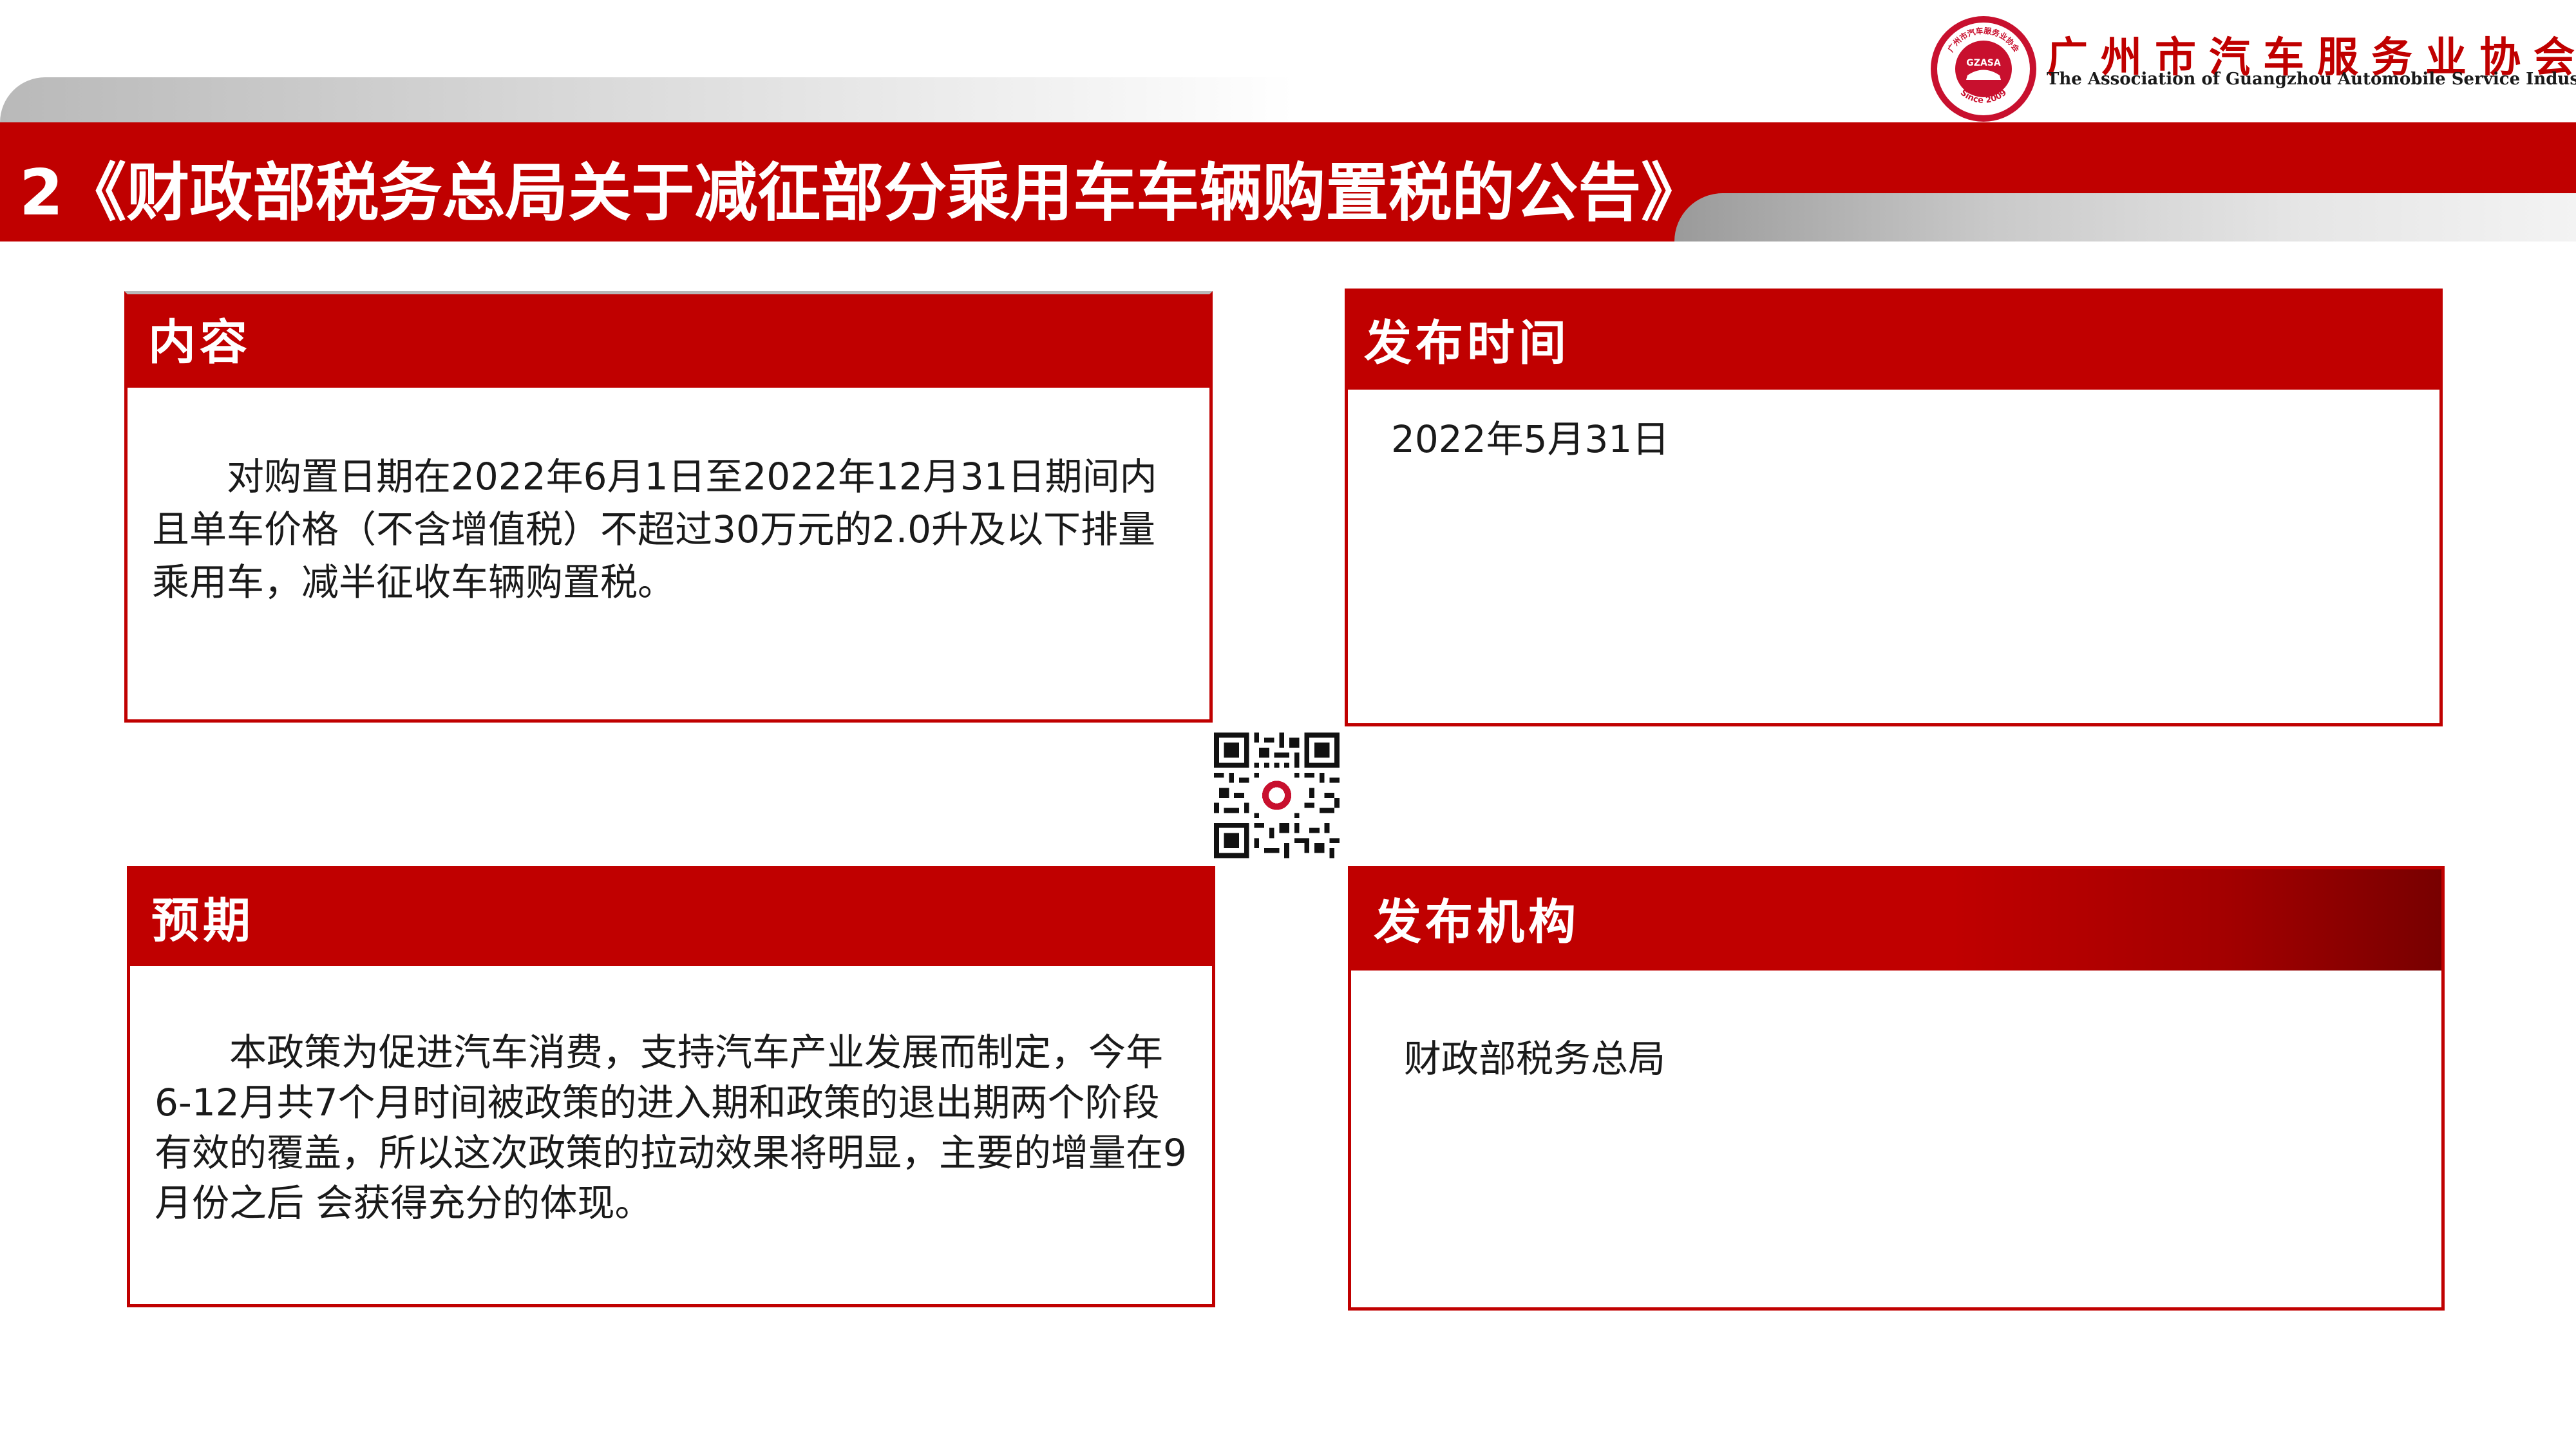 The width and height of the screenshot is (2576, 1449). Describe the element at coordinates (1983, 63) in the screenshot. I see `logo-middle-text: GZASA` at that location.